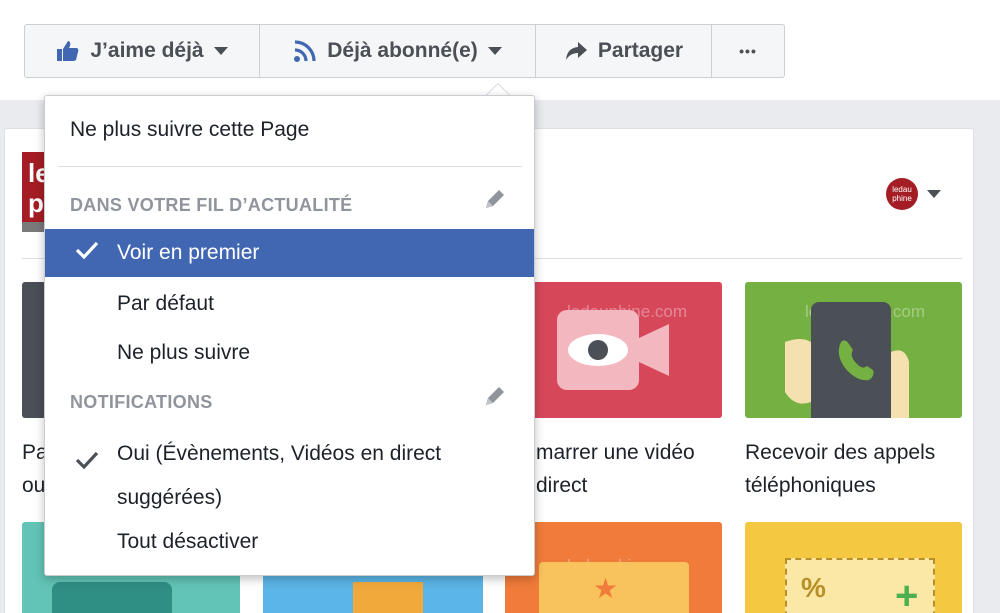 The height and width of the screenshot is (613, 1000). I want to click on feed-option-default: Par défaut, so click(289, 304).